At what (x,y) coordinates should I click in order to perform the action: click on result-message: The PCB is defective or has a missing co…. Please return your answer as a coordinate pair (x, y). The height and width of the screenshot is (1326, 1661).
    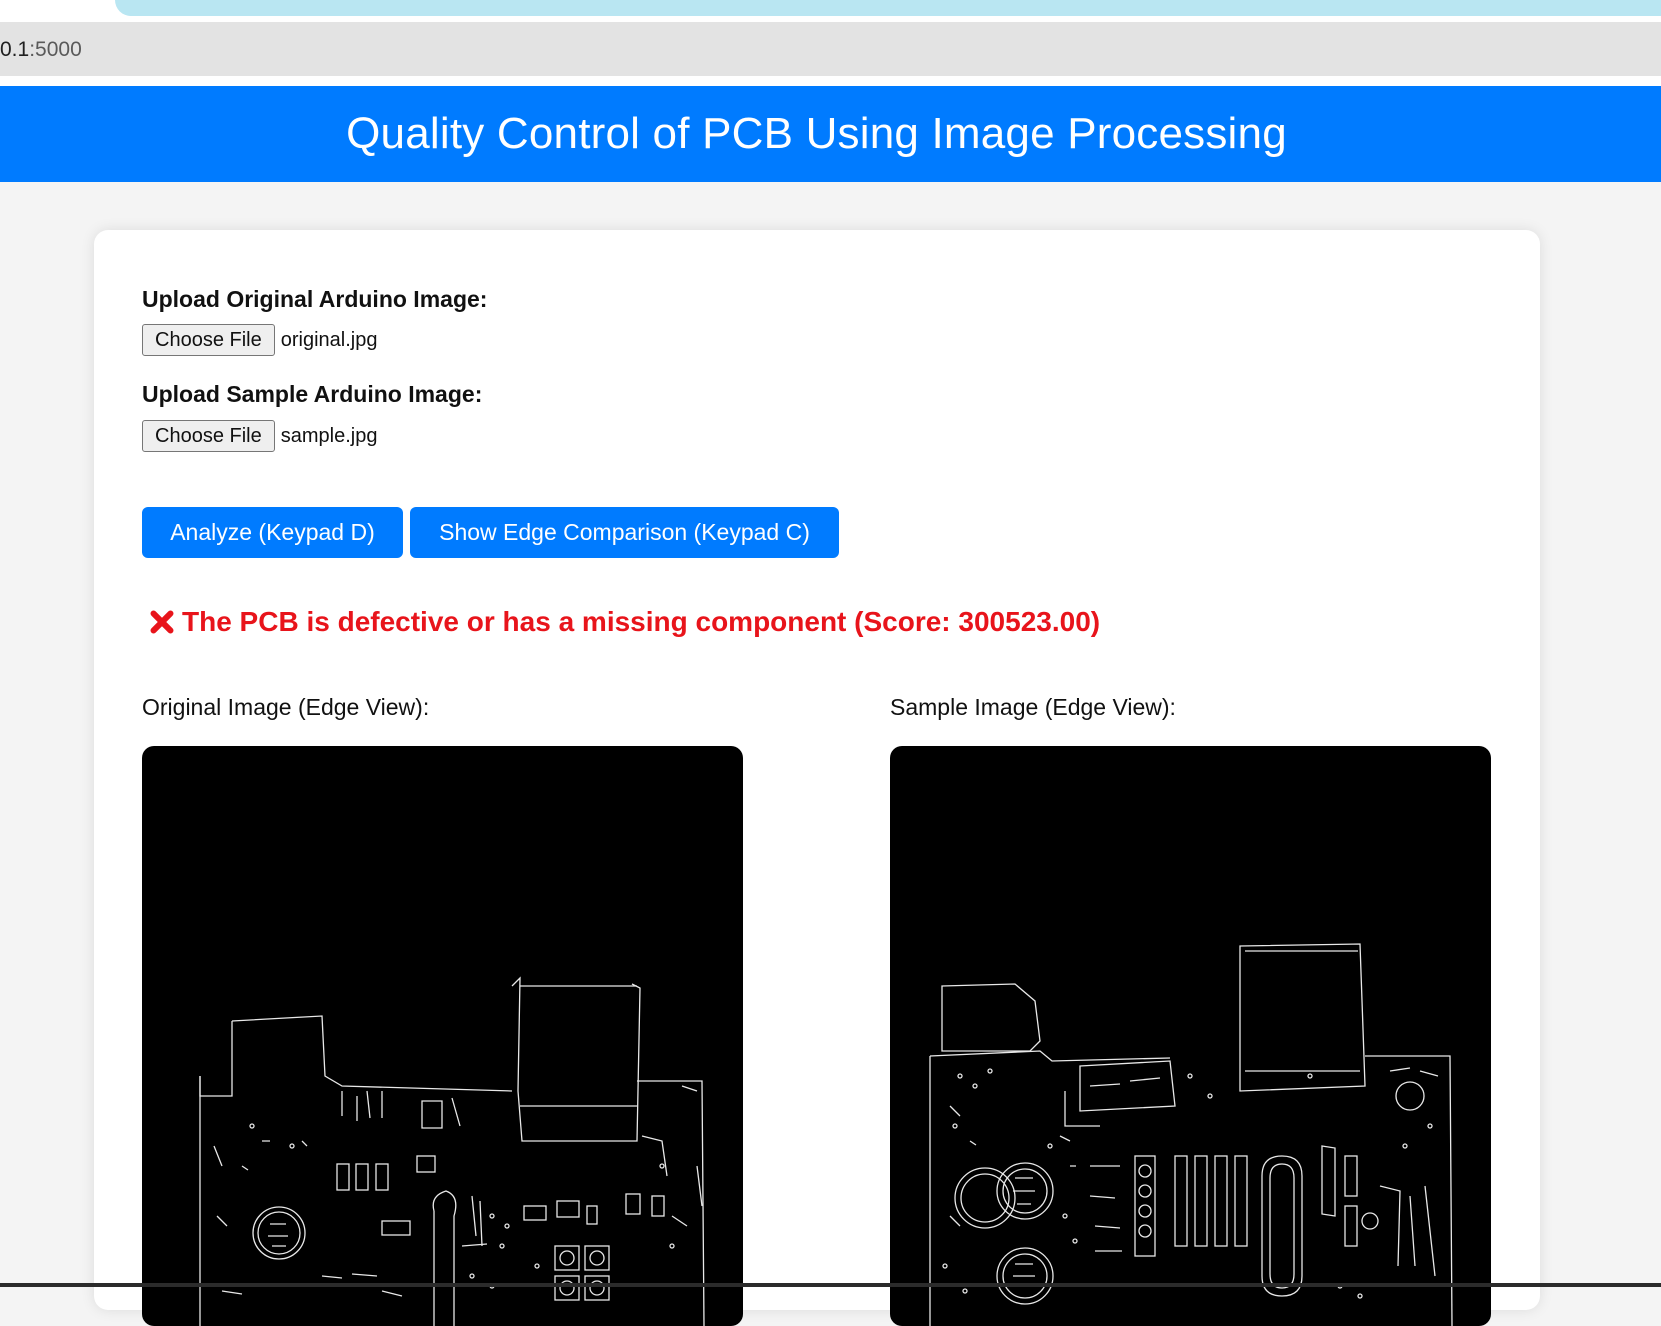
    Looking at the image, I should click on (623, 622).